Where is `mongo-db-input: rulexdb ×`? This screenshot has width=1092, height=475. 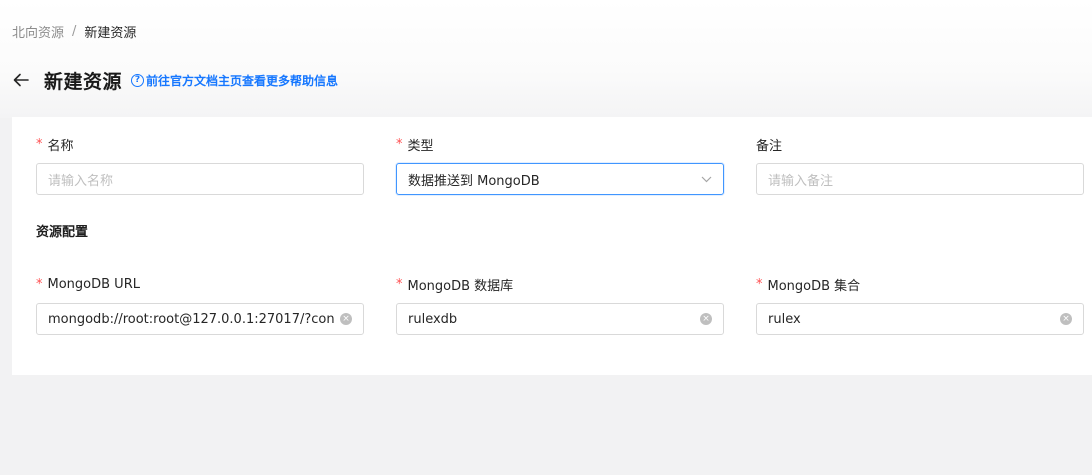
mongo-db-input: rulexdb × is located at coordinates (560, 319).